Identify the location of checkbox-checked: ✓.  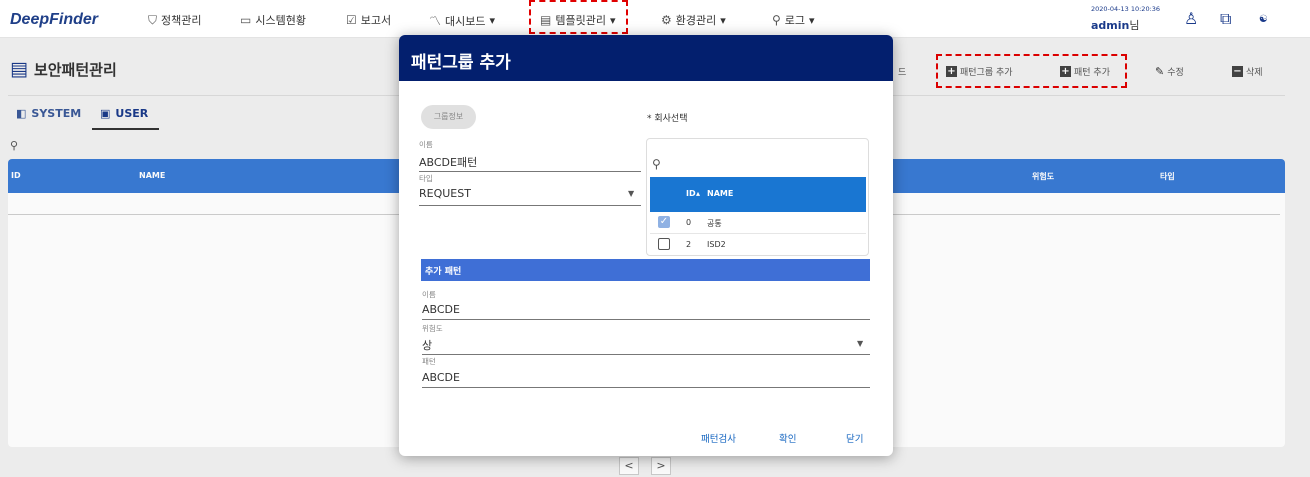
(664, 222).